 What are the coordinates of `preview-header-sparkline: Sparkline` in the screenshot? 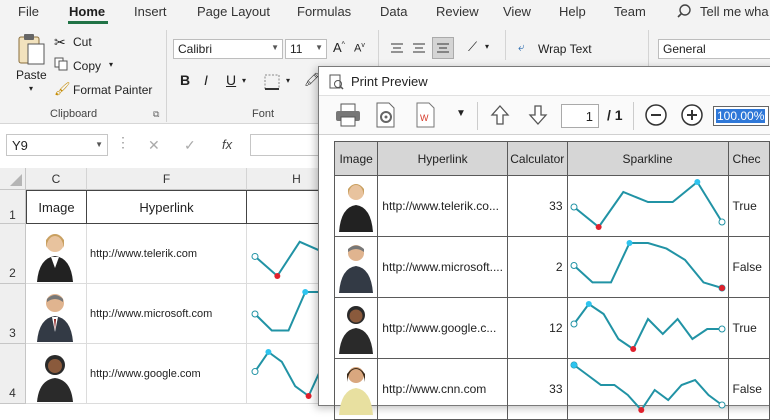 It's located at (647, 158).